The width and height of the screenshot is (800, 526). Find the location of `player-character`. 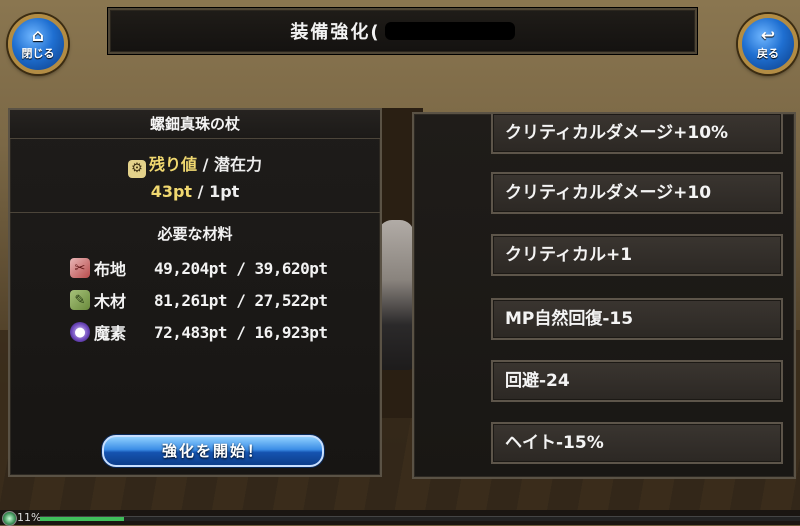

player-character is located at coordinates (396, 295).